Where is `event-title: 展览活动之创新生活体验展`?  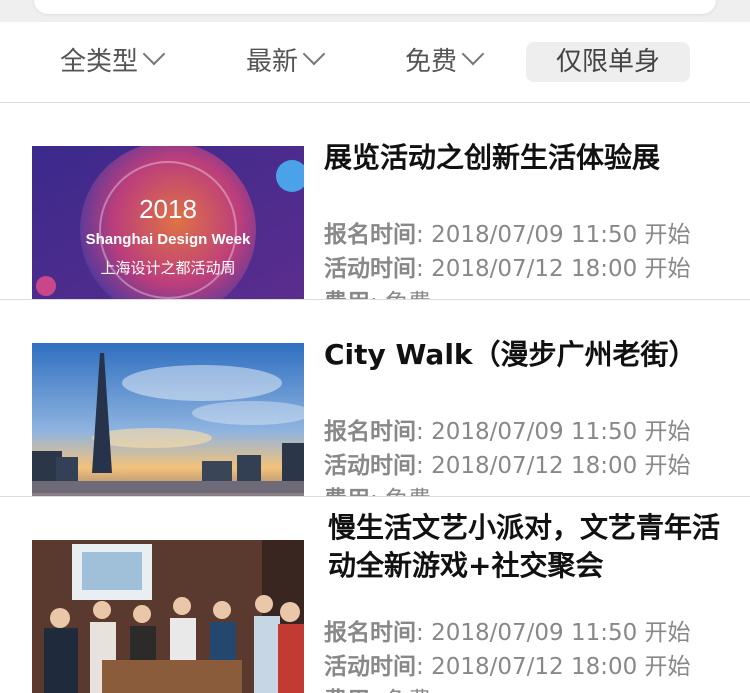
event-title: 展览活动之创新生活体验展 is located at coordinates (492, 157).